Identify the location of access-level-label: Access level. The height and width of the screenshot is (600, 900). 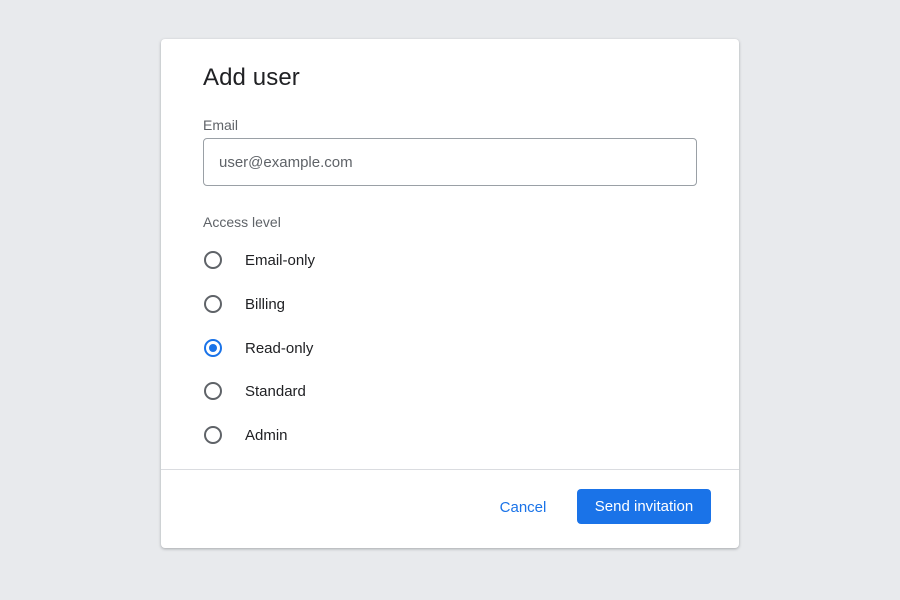
(242, 222).